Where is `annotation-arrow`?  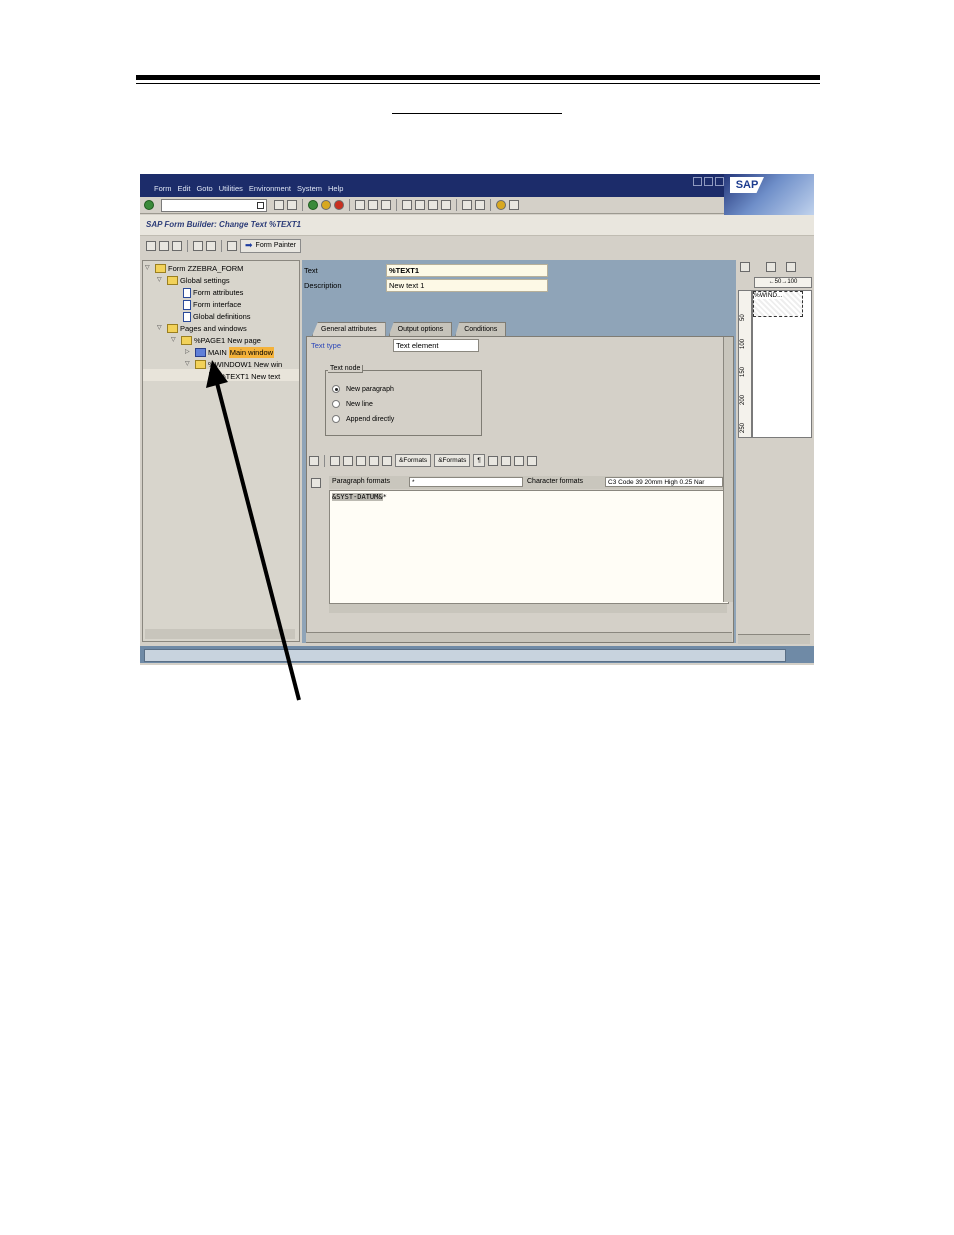 annotation-arrow is located at coordinates (253, 530).